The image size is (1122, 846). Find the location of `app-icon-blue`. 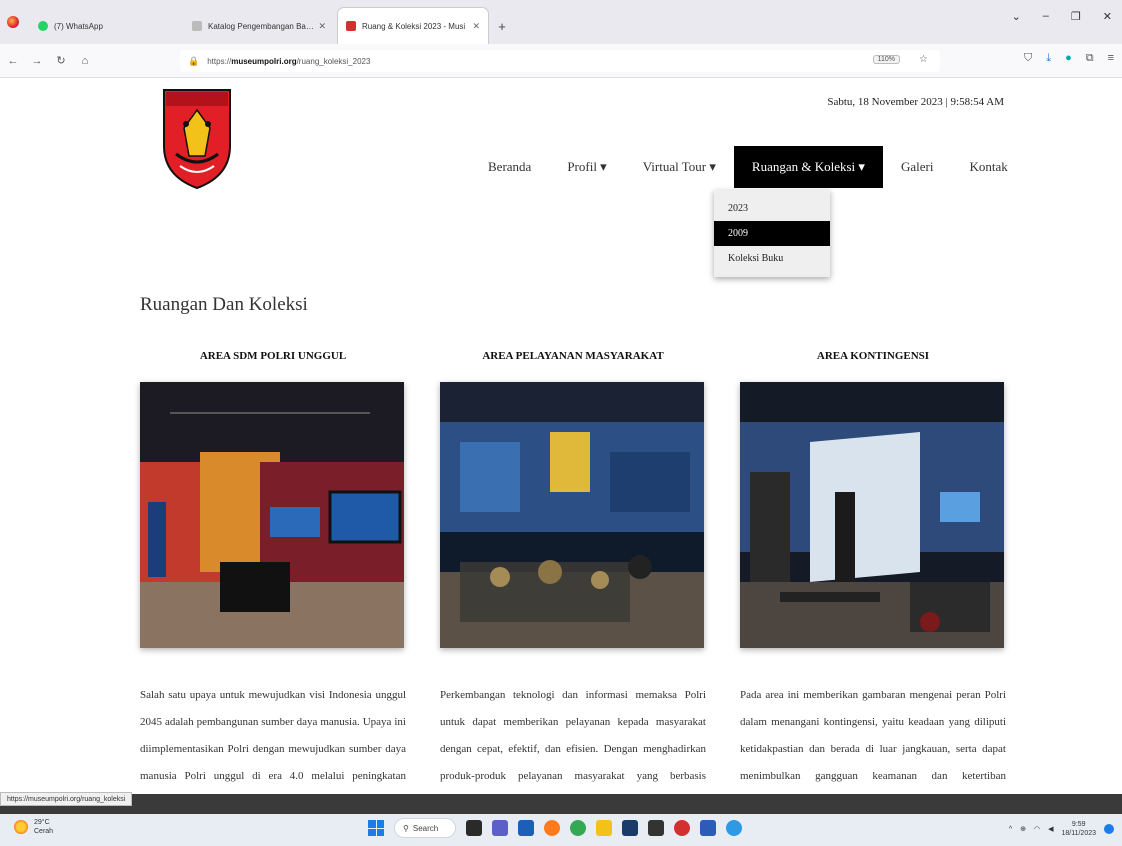

app-icon-blue is located at coordinates (526, 828).